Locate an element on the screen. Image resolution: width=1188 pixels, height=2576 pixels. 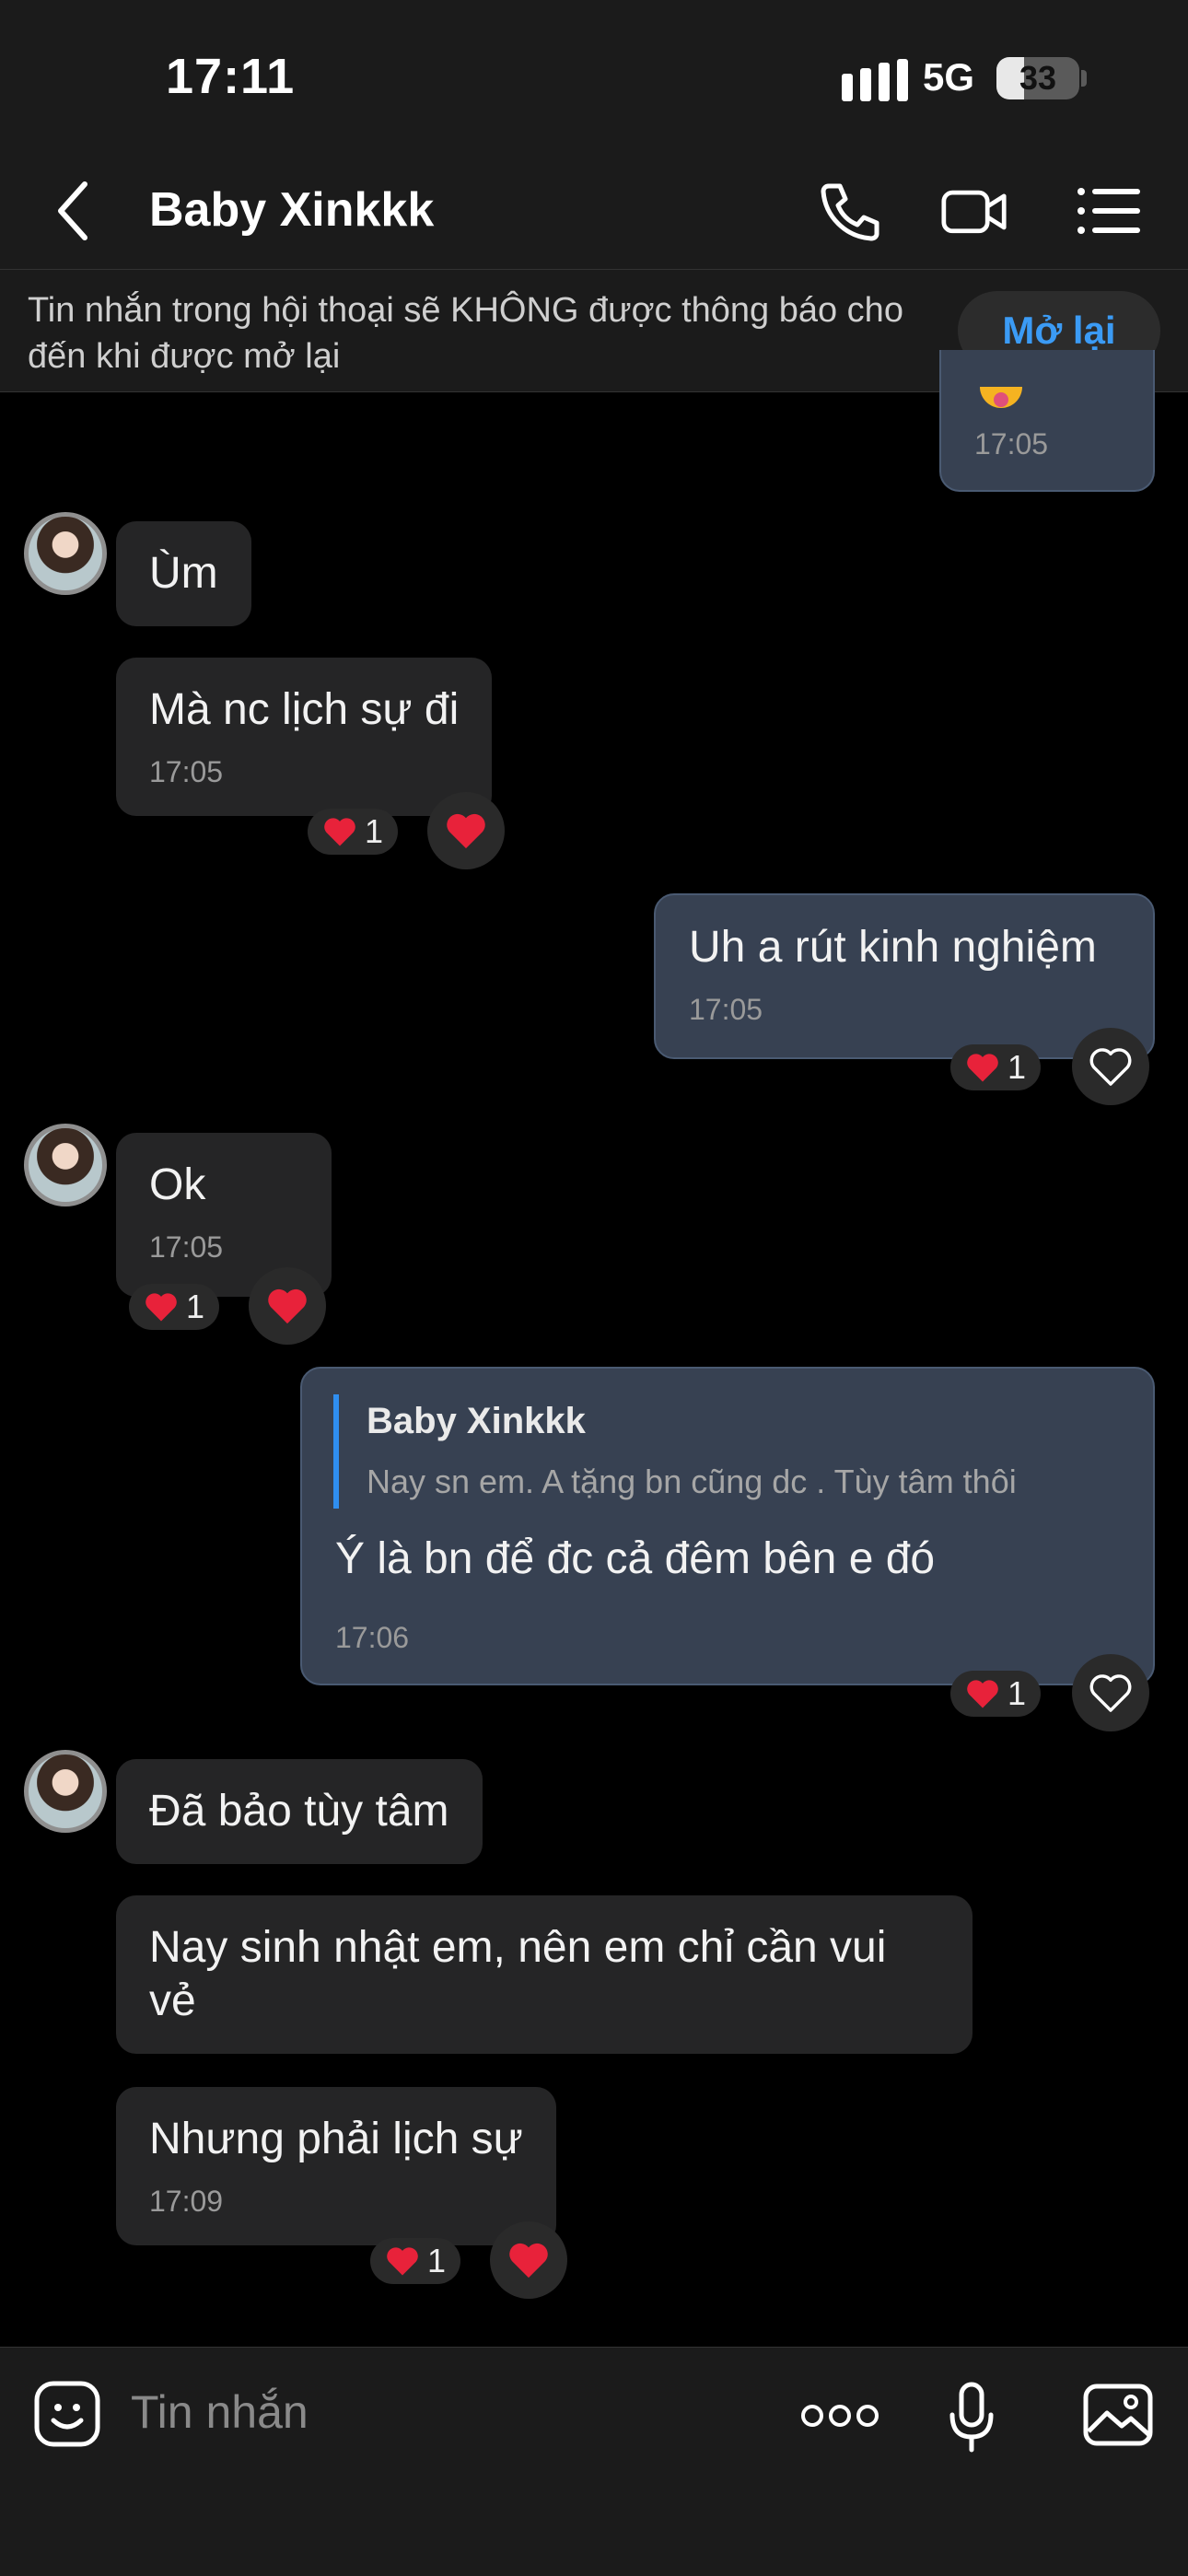
message-text: Ùm is located at coordinates (183, 573).